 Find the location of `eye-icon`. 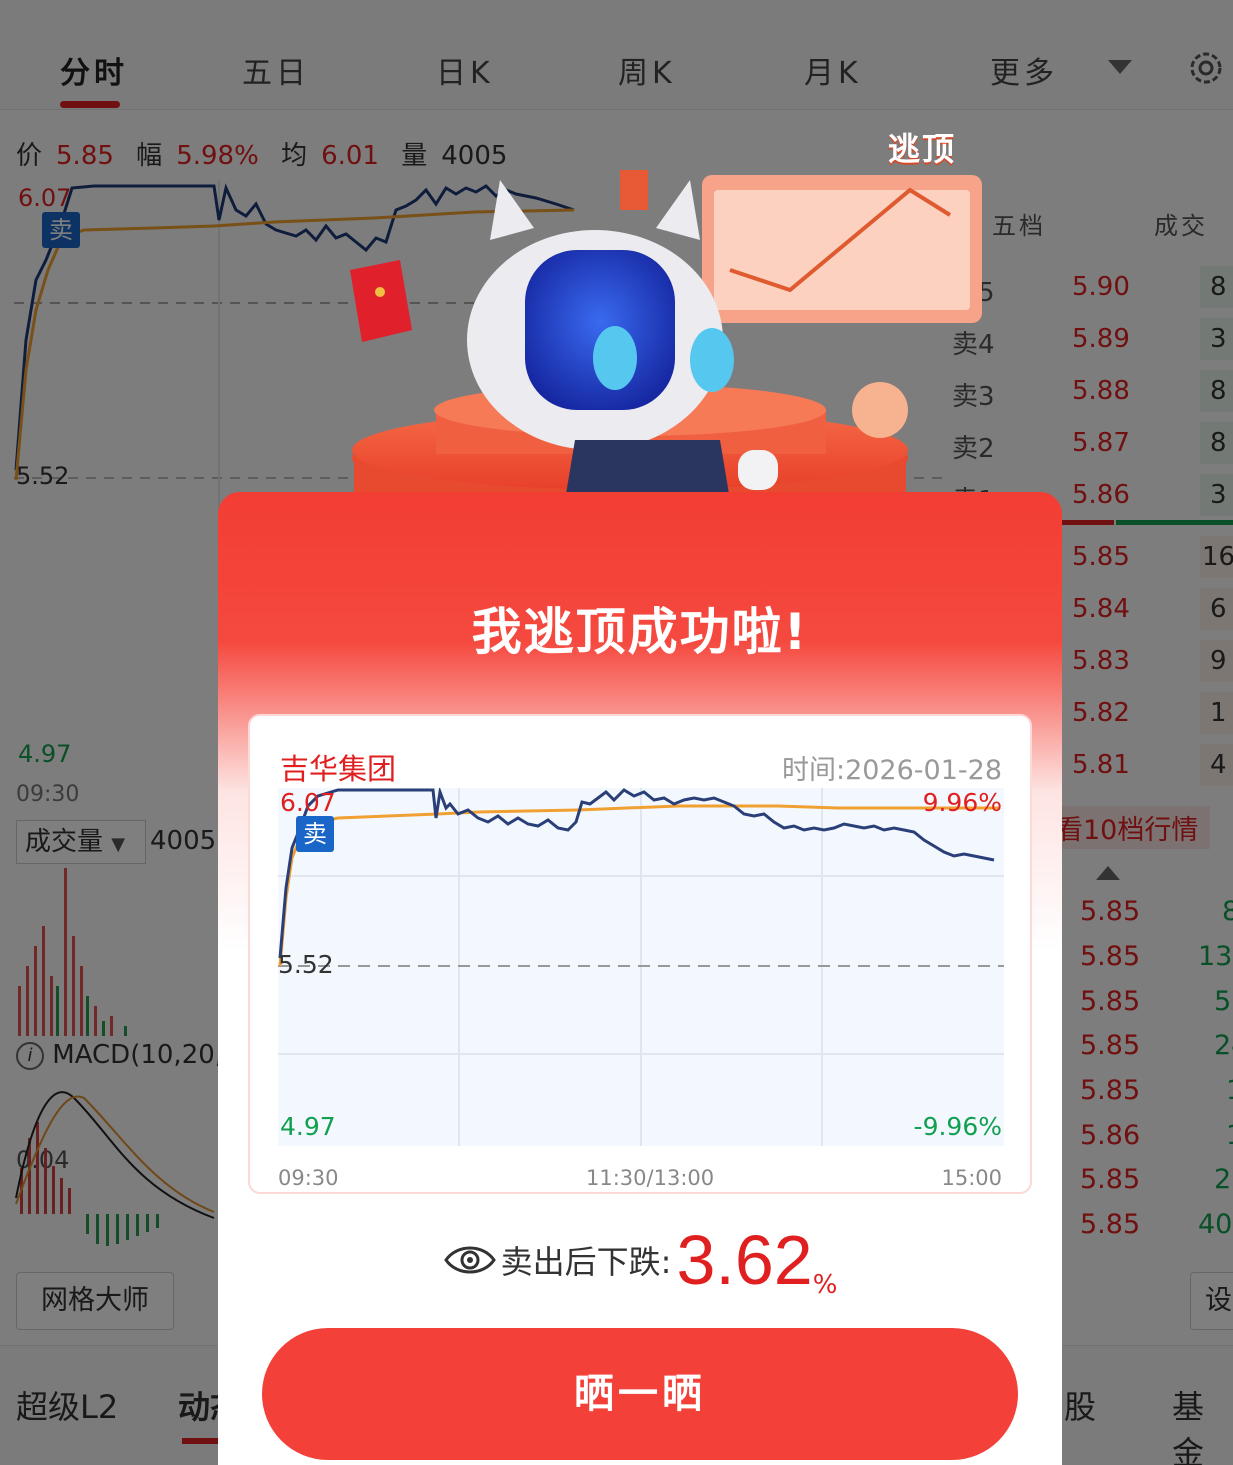

eye-icon is located at coordinates (469, 1260).